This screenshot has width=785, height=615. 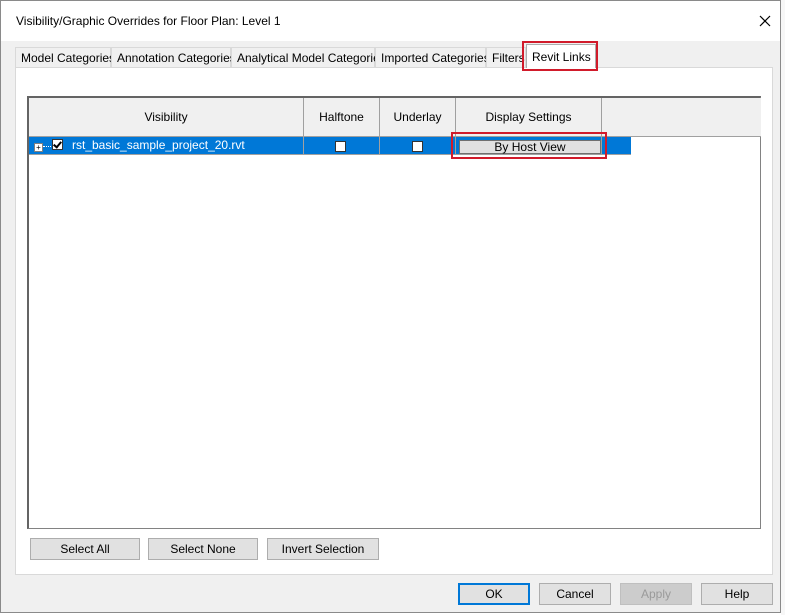 What do you see at coordinates (340, 146) in the screenshot?
I see `halftone-checkbox` at bounding box center [340, 146].